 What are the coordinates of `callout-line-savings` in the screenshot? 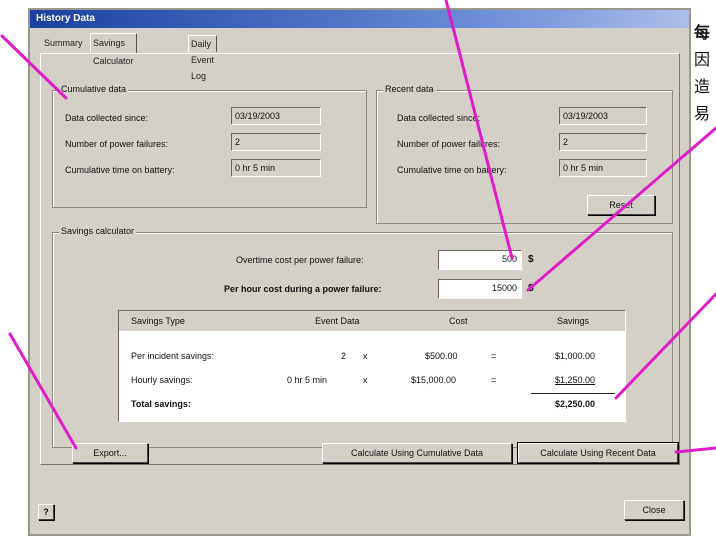 It's located at (665, 346).